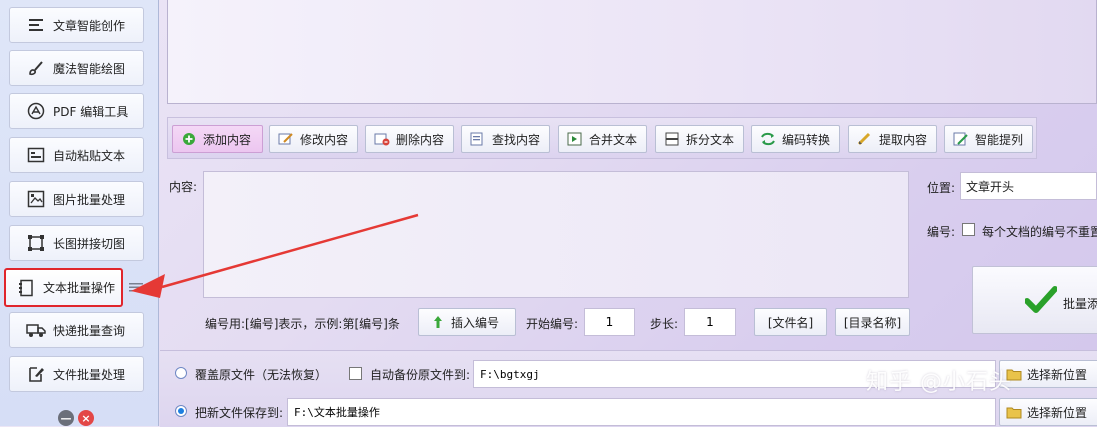 The width and height of the screenshot is (1097, 427). I want to click on step-input, so click(710, 322).